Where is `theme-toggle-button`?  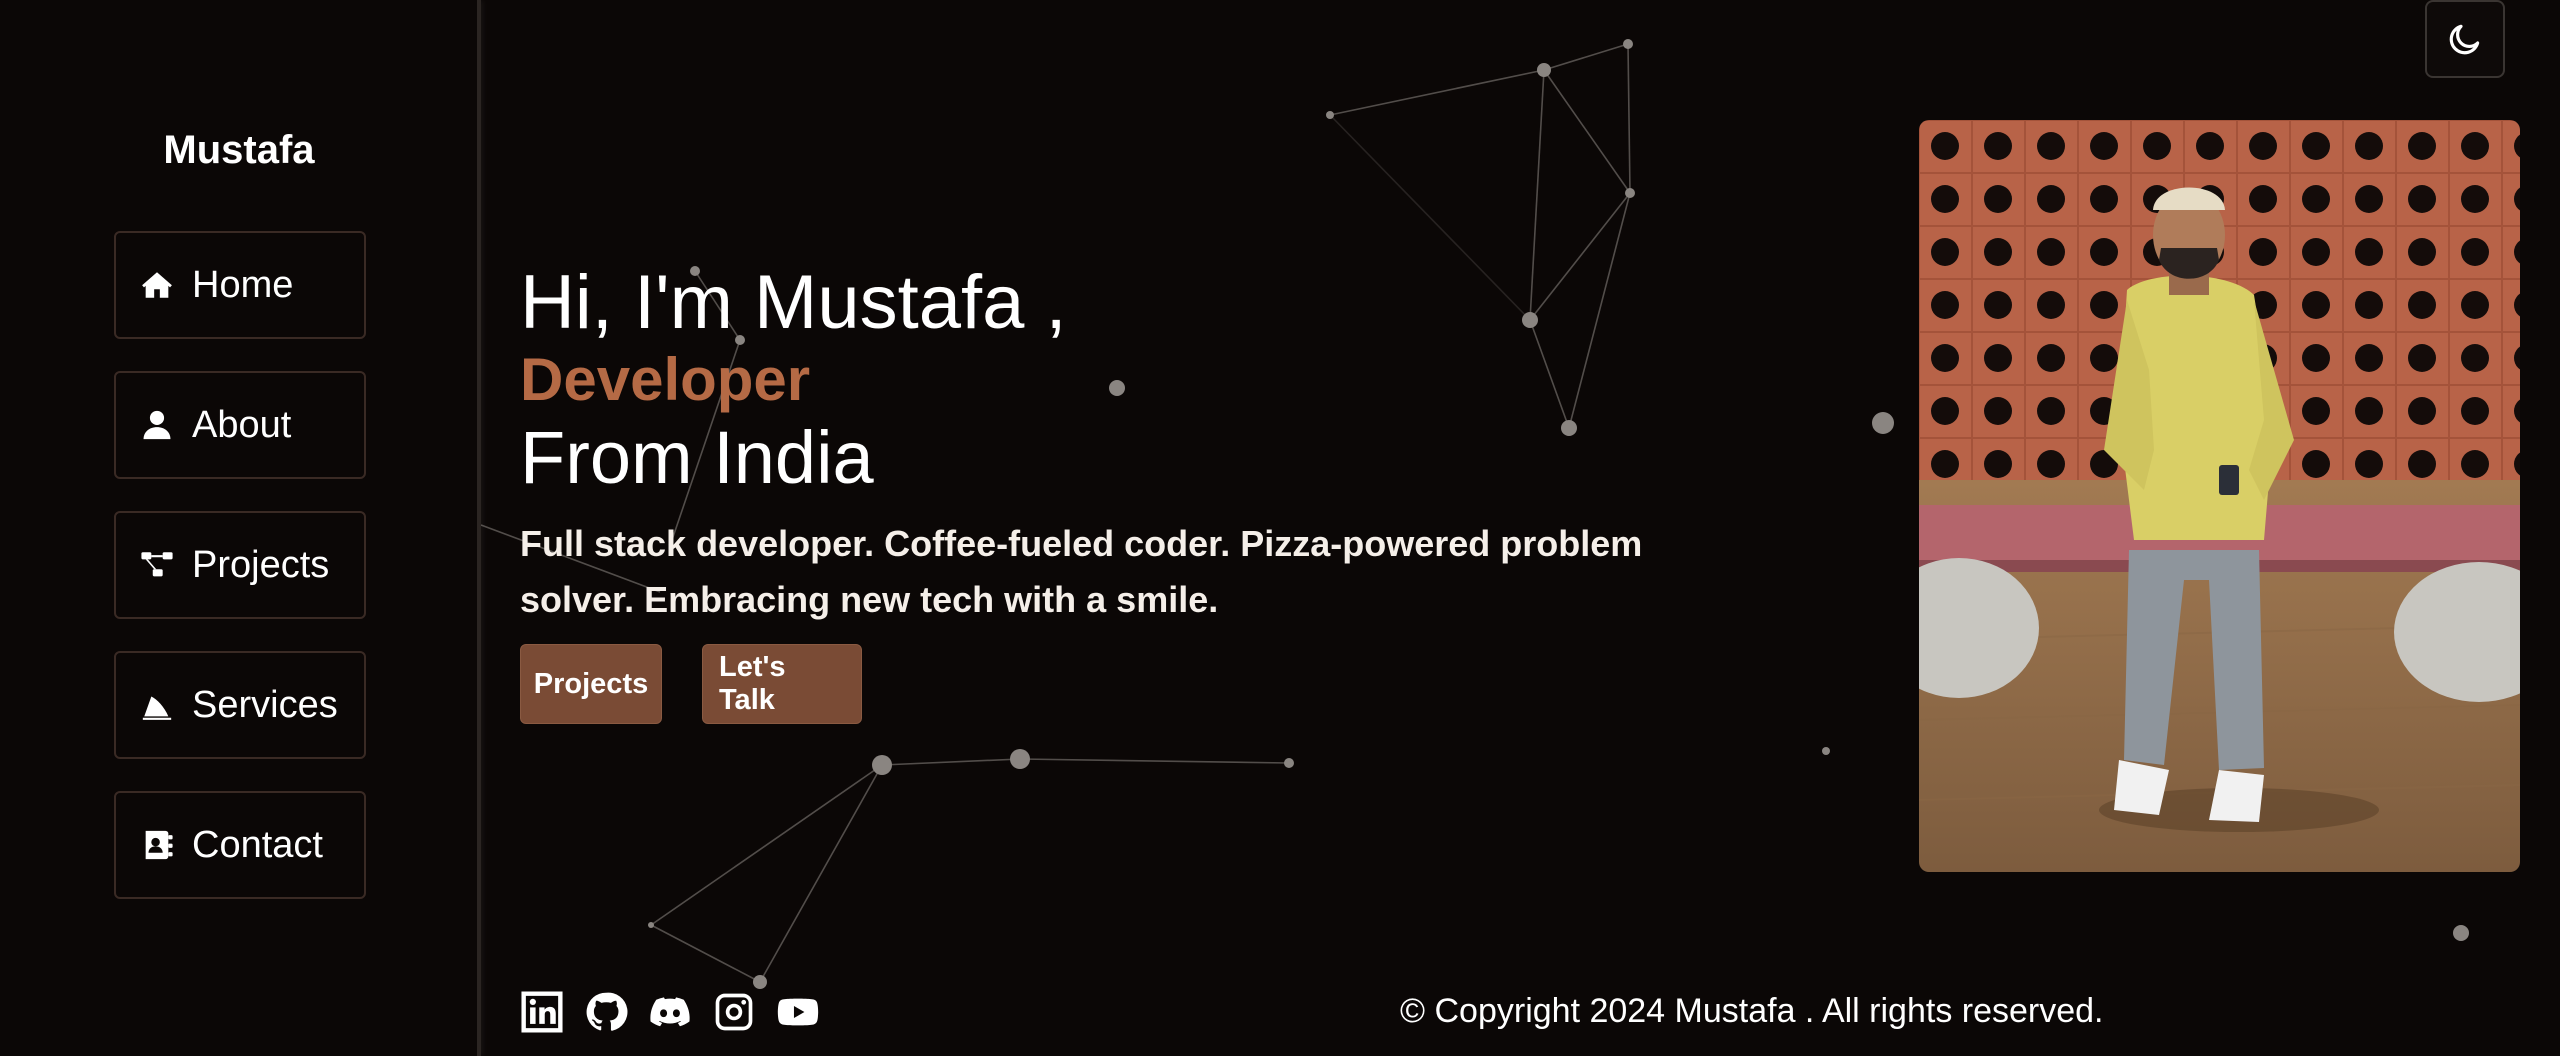 theme-toggle-button is located at coordinates (2465, 39).